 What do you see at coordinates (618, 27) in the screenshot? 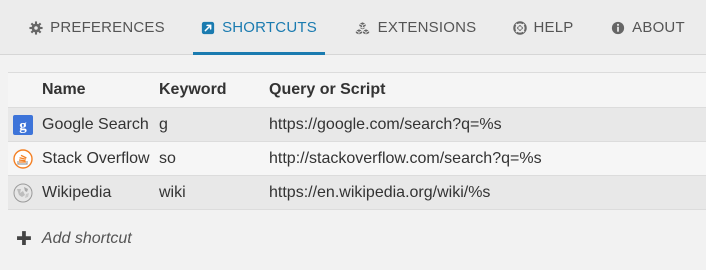
I see `info-icon` at bounding box center [618, 27].